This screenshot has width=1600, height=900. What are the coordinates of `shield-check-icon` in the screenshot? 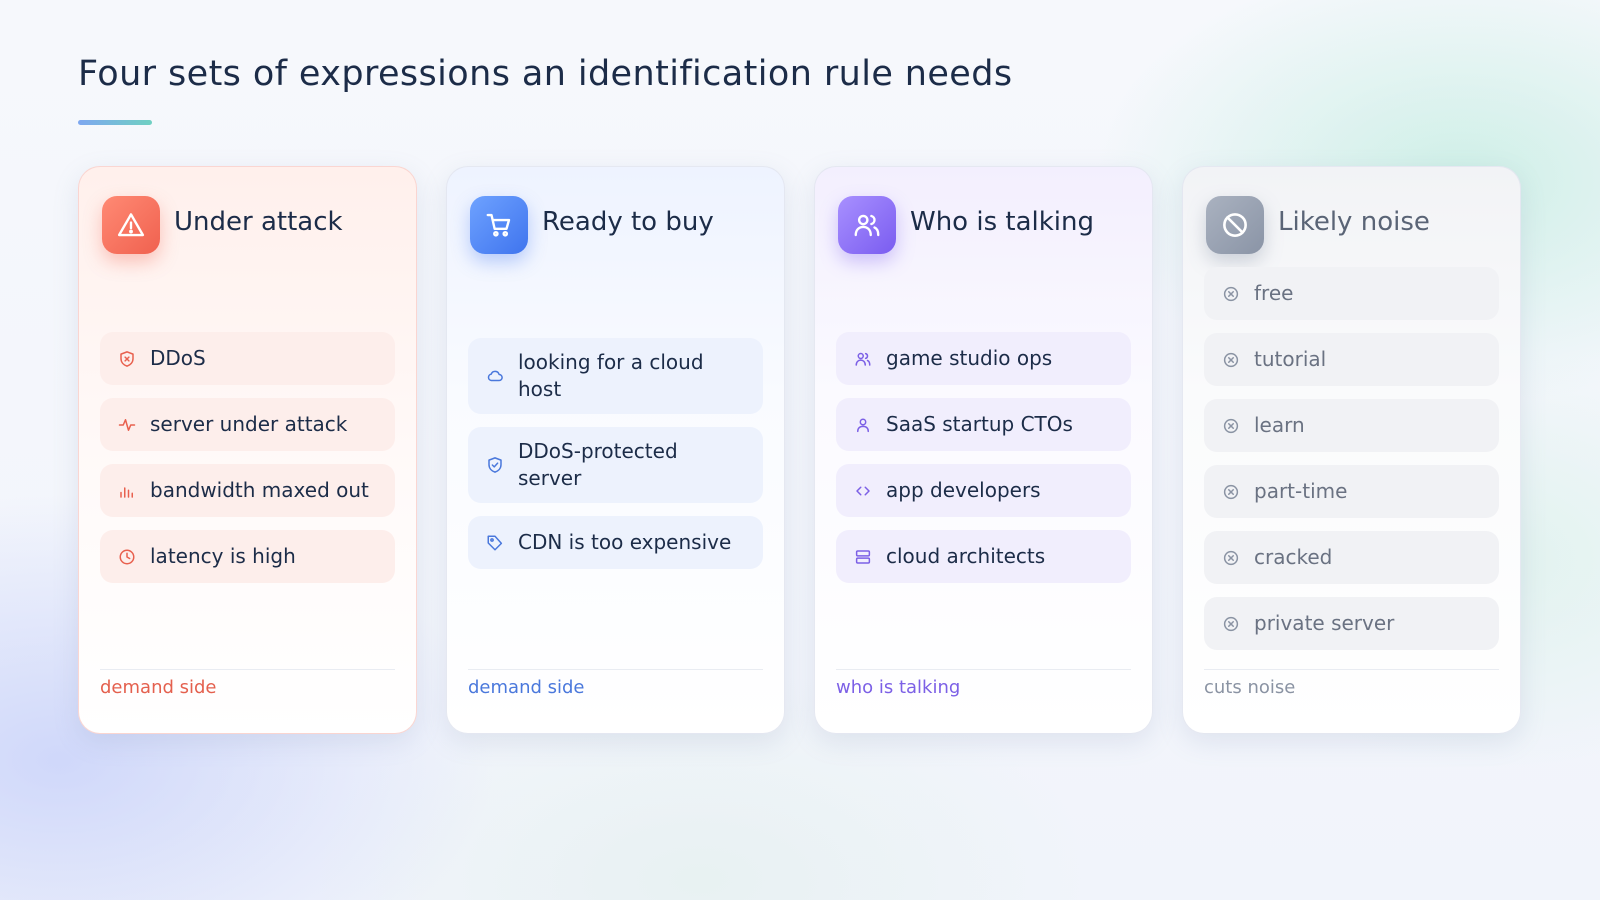 It's located at (495, 465).